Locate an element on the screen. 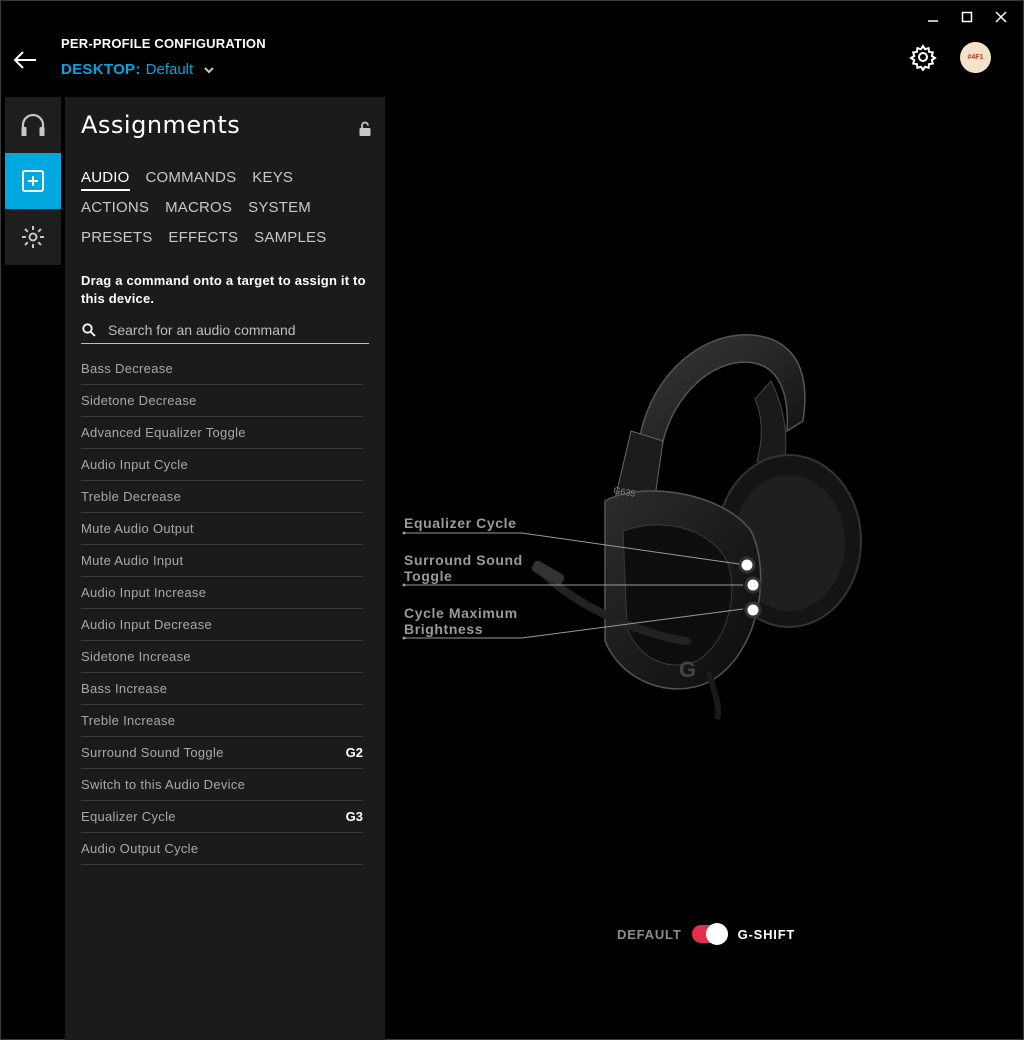 The height and width of the screenshot is (1040, 1024). tab-macros: MACROS is located at coordinates (198, 209).